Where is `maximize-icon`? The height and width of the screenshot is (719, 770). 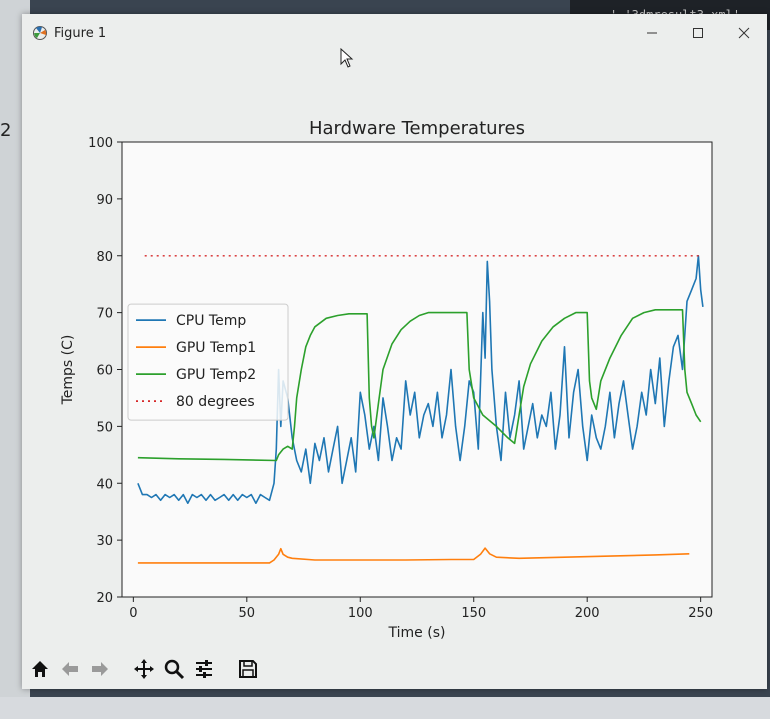 maximize-icon is located at coordinates (698, 33).